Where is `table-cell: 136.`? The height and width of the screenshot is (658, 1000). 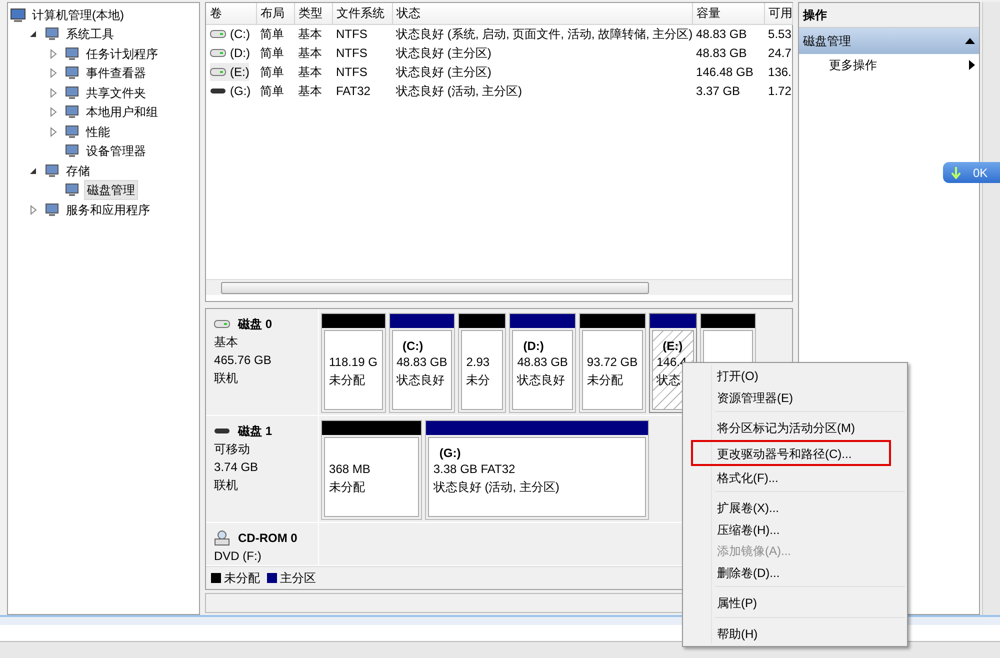 table-cell: 136. is located at coordinates (780, 71).